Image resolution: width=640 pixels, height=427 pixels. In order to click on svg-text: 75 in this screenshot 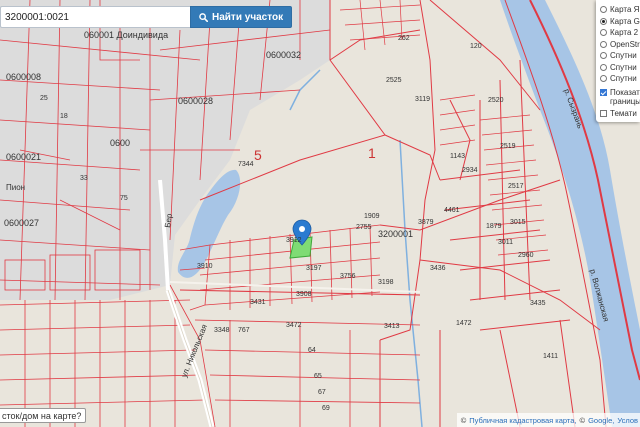, I will do `click(124, 198)`.